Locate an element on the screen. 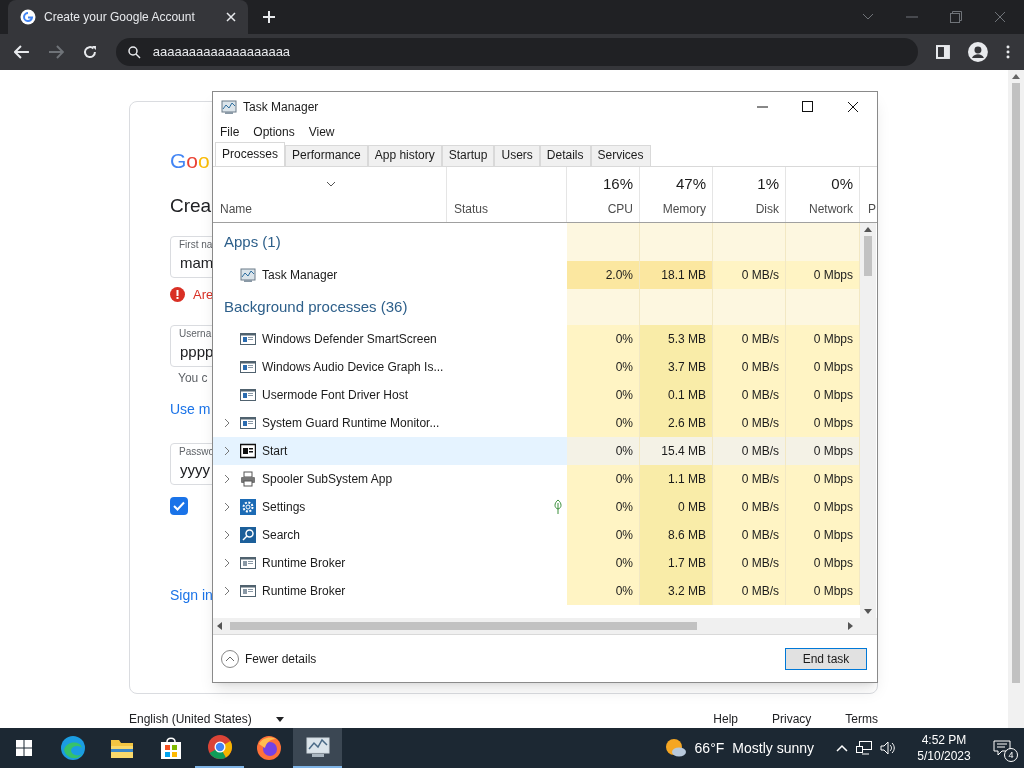 The width and height of the screenshot is (1024, 768). column-header: 0% Network is located at coordinates (823, 194).